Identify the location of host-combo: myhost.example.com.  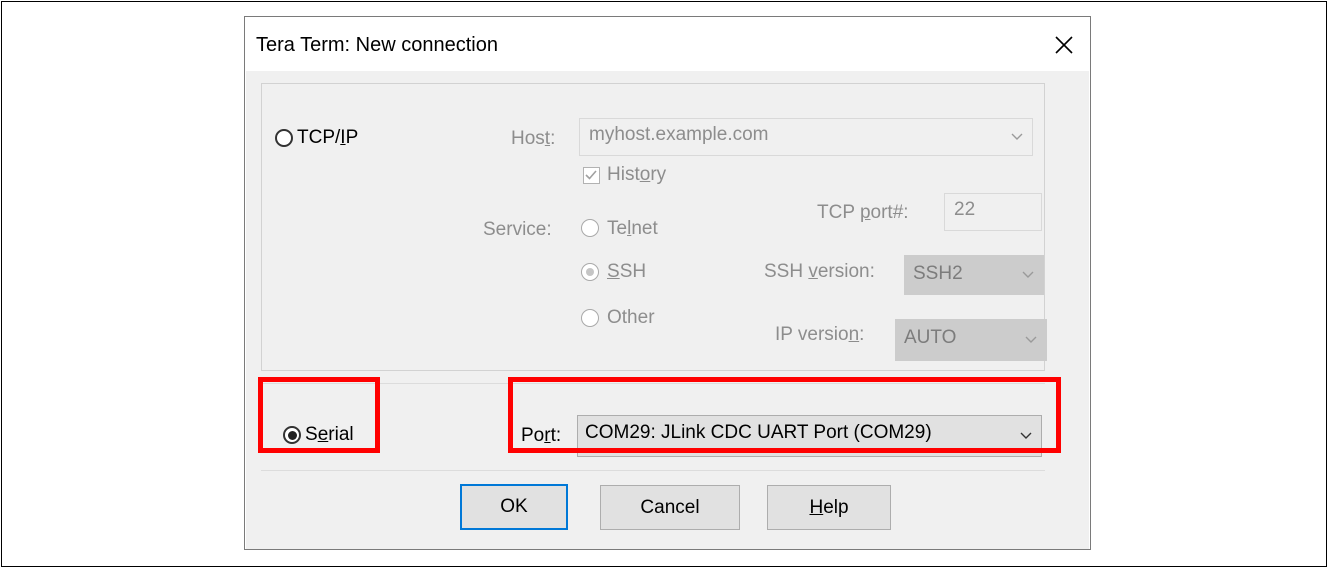
(806, 137).